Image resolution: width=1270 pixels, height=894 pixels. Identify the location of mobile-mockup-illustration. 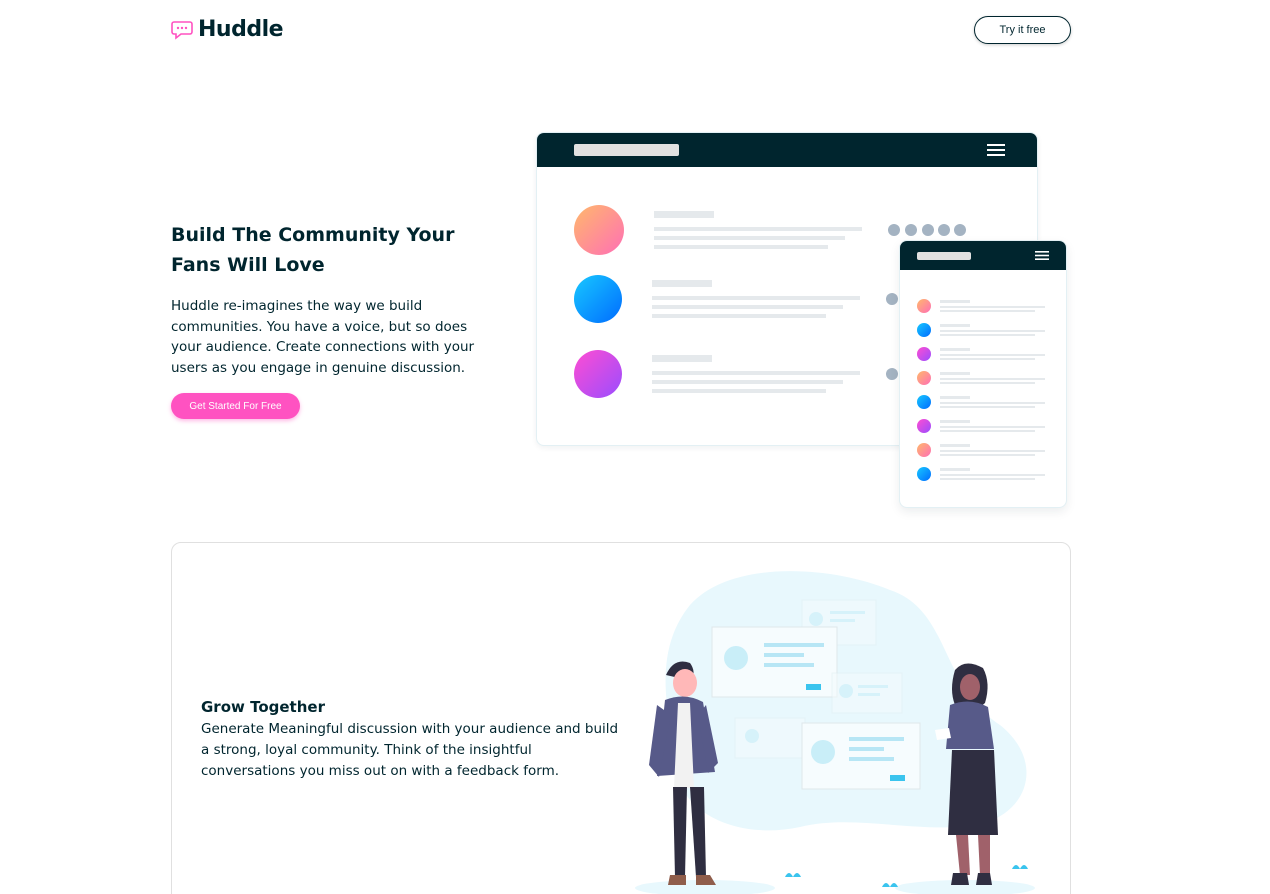
(983, 374).